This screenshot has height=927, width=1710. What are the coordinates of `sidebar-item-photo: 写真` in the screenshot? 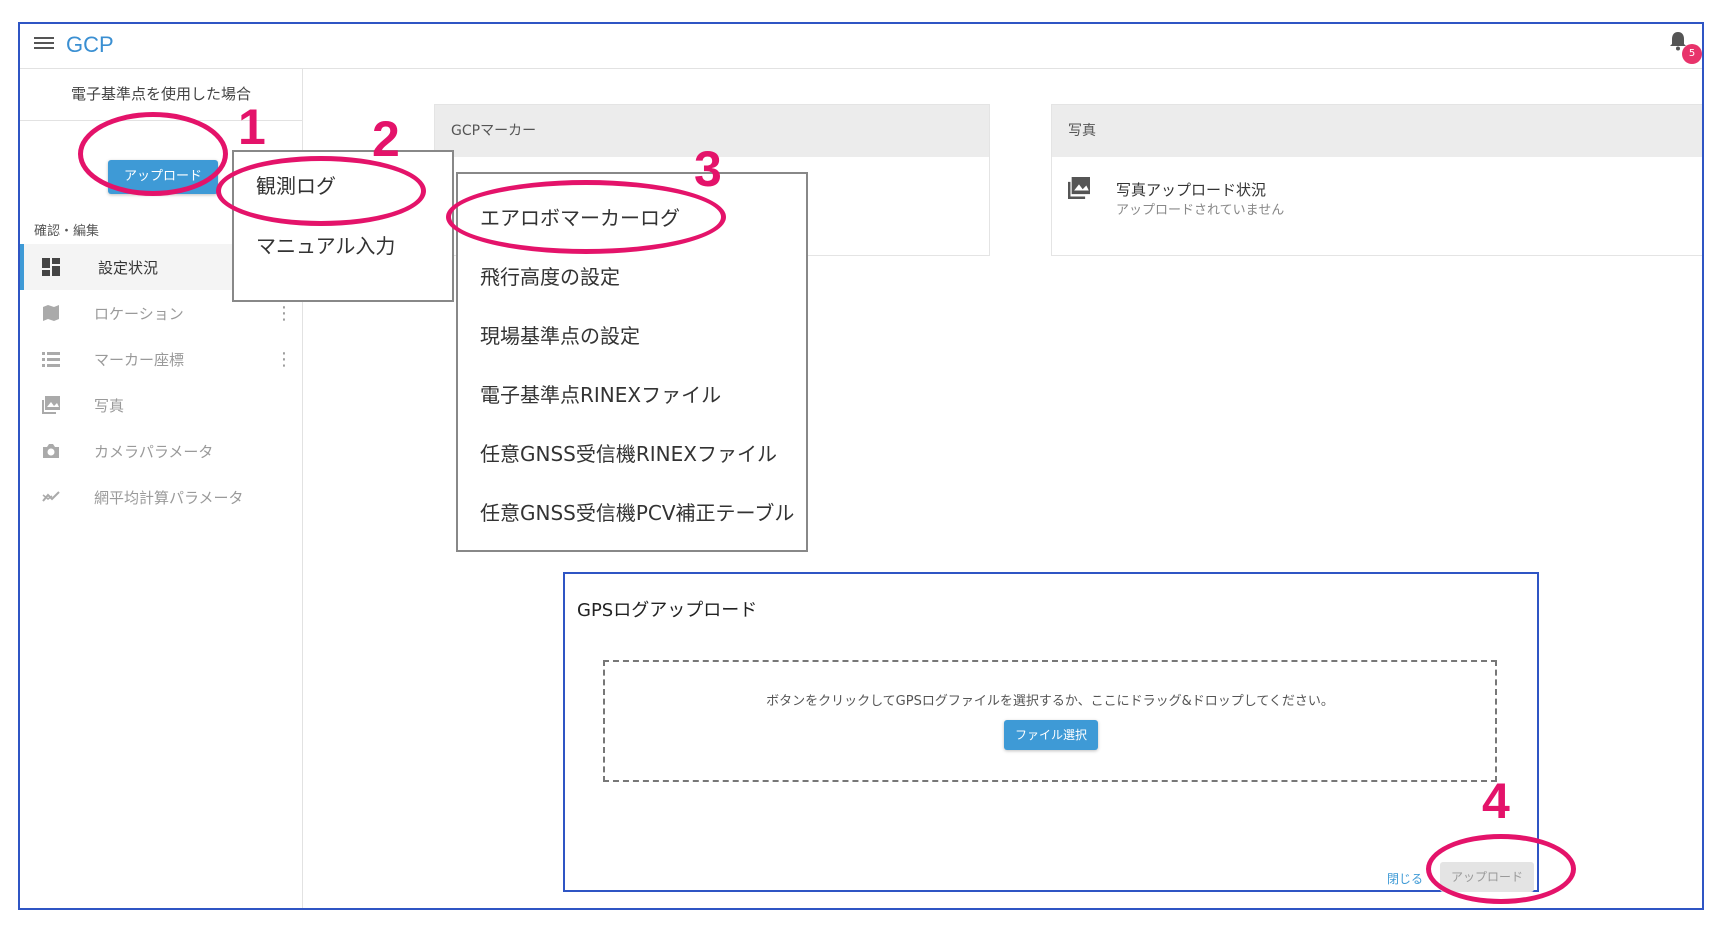 It's located at (161, 405).